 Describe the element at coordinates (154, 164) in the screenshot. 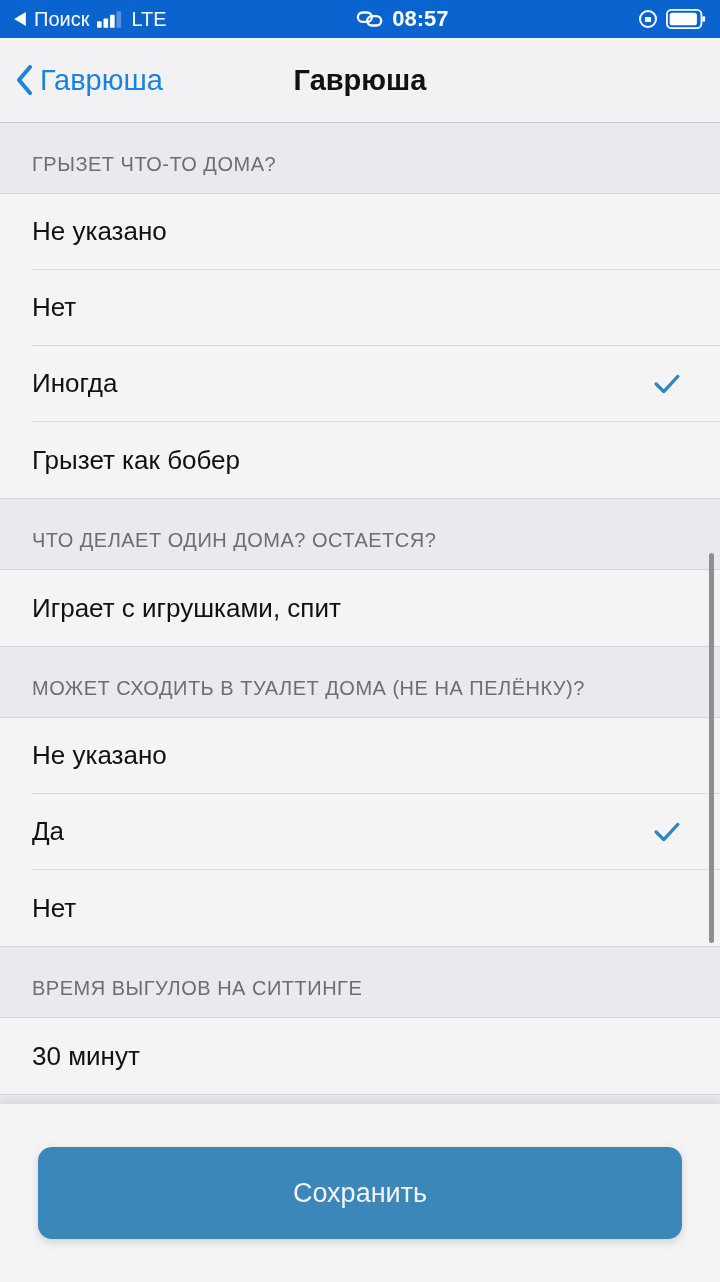

I see `section-header: ГРЫЗЕТ ЧТО-ТО ДОМА?` at that location.